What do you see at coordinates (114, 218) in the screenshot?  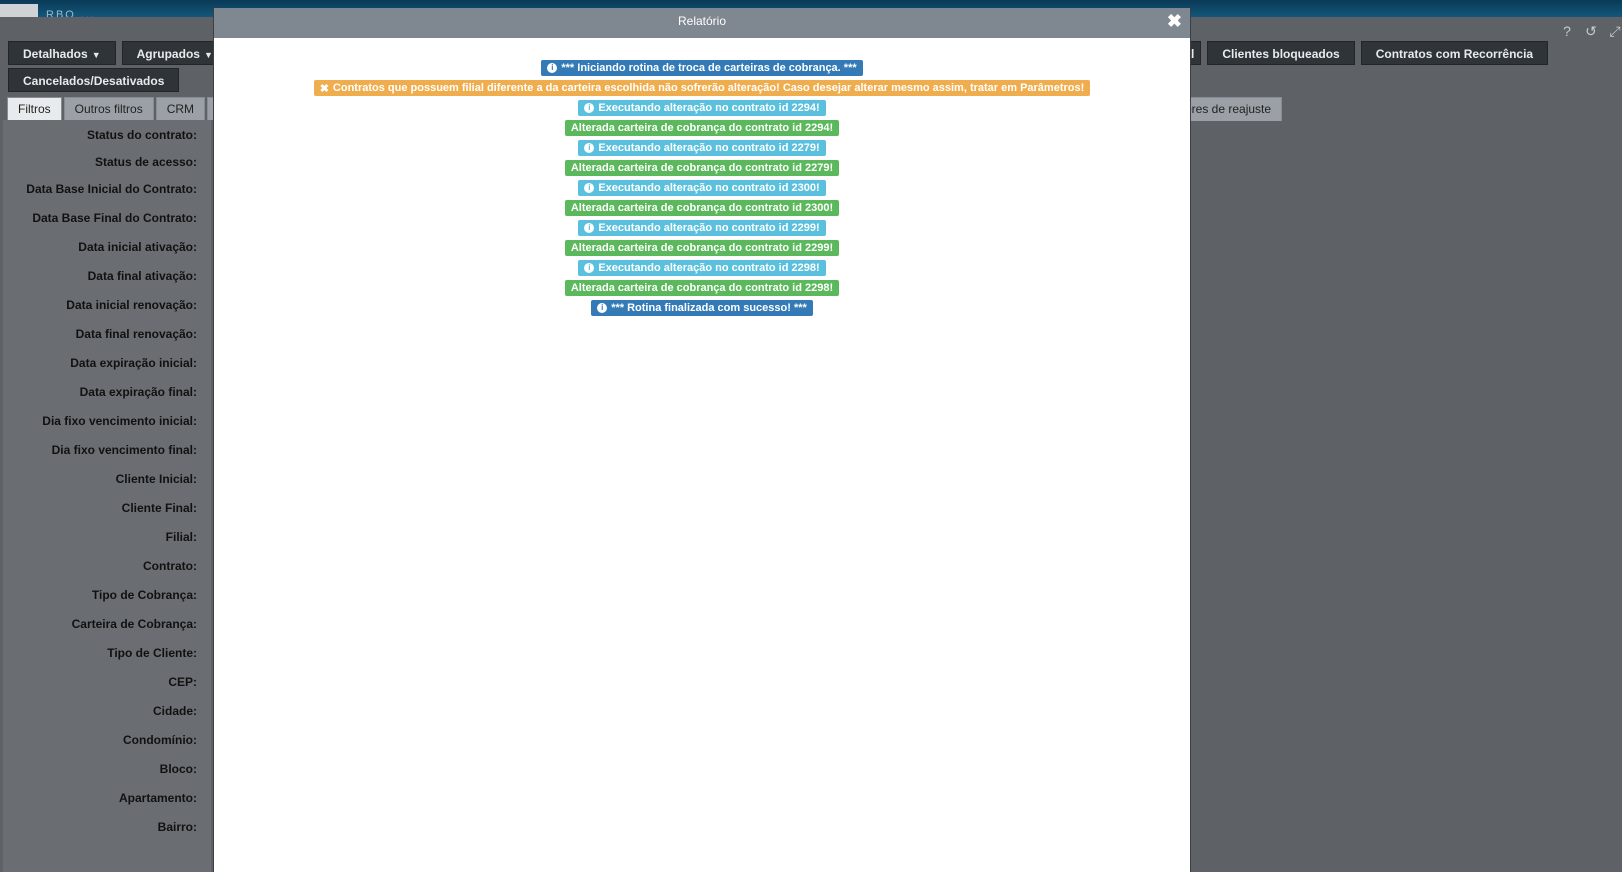 I see `filter-label: Data Base Final do Contrato:` at bounding box center [114, 218].